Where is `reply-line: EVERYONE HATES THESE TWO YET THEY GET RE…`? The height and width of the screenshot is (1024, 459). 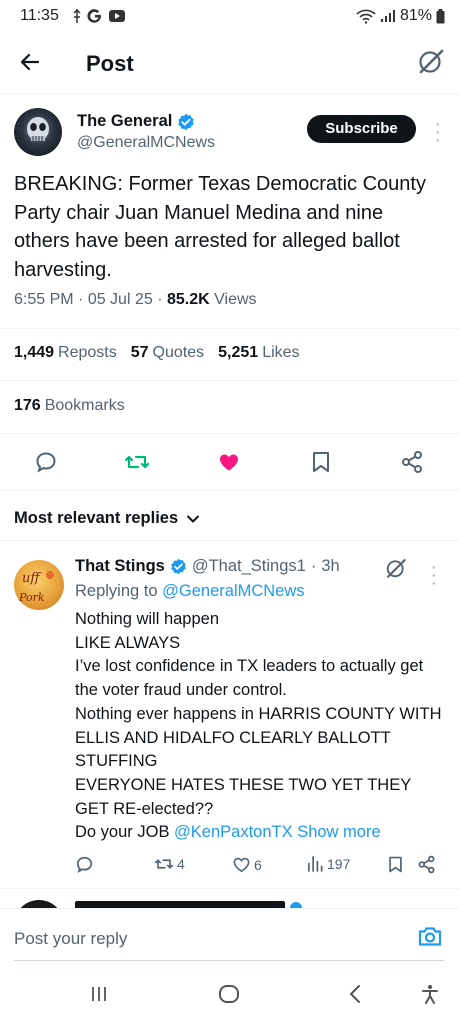 reply-line: EVERYONE HATES THESE TWO YET THEY GET RE… is located at coordinates (243, 796).